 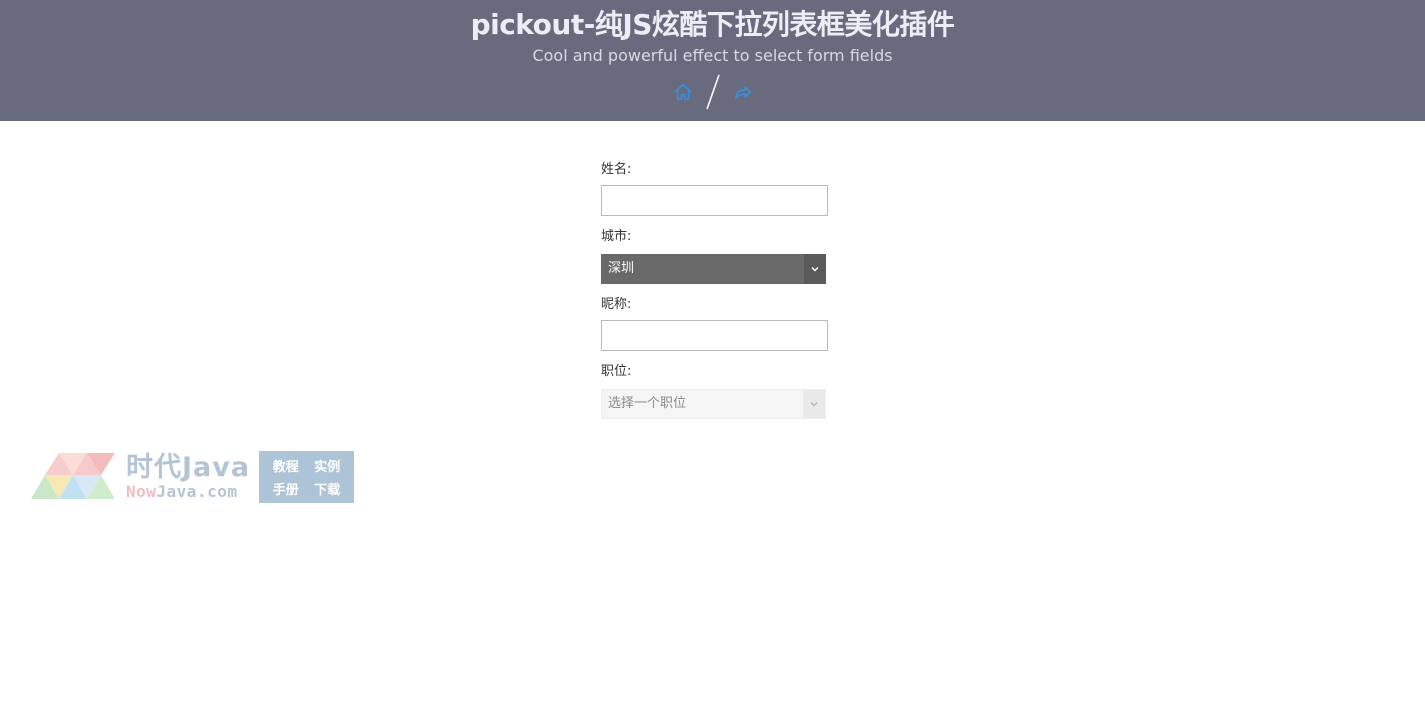 I want to click on nav-separator, so click(x=713, y=92).